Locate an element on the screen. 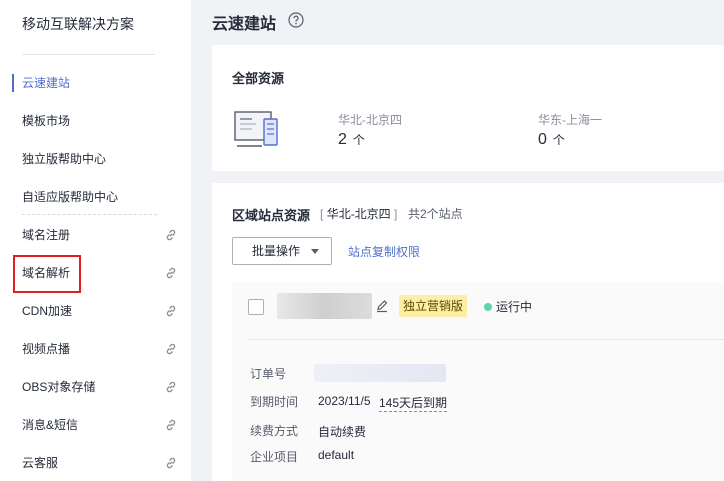  site-count: 共2个站点 is located at coordinates (435, 214).